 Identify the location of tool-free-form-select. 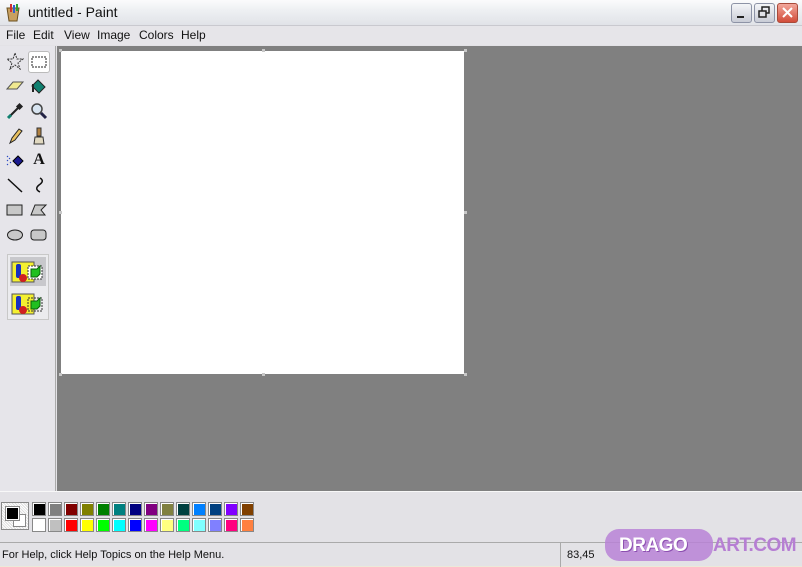
(15, 61).